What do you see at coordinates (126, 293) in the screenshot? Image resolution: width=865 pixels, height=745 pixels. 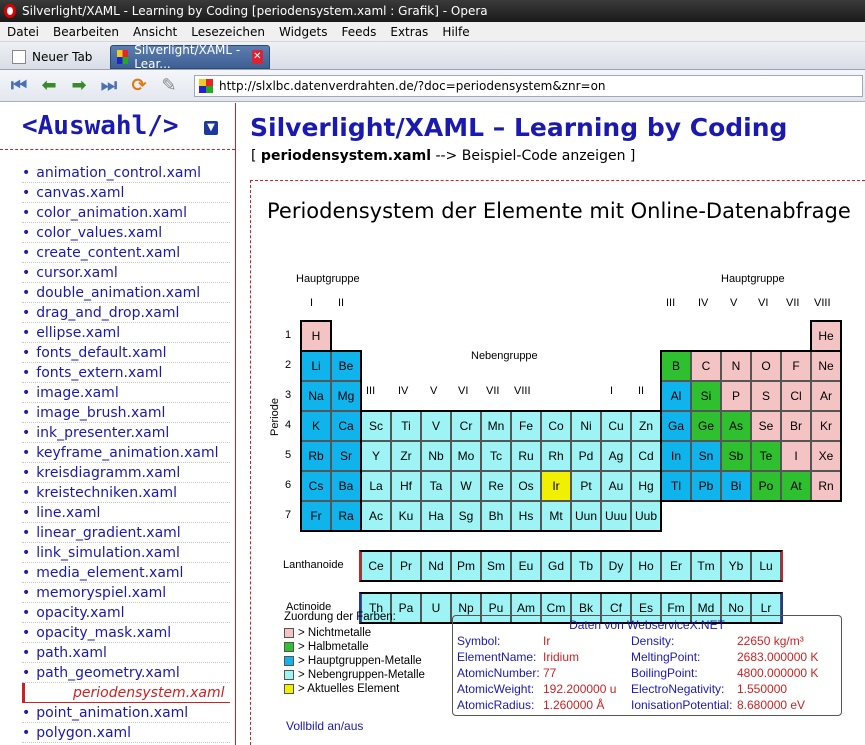 I see `sidebar-item-double-animation: double_animation.xaml` at bounding box center [126, 293].